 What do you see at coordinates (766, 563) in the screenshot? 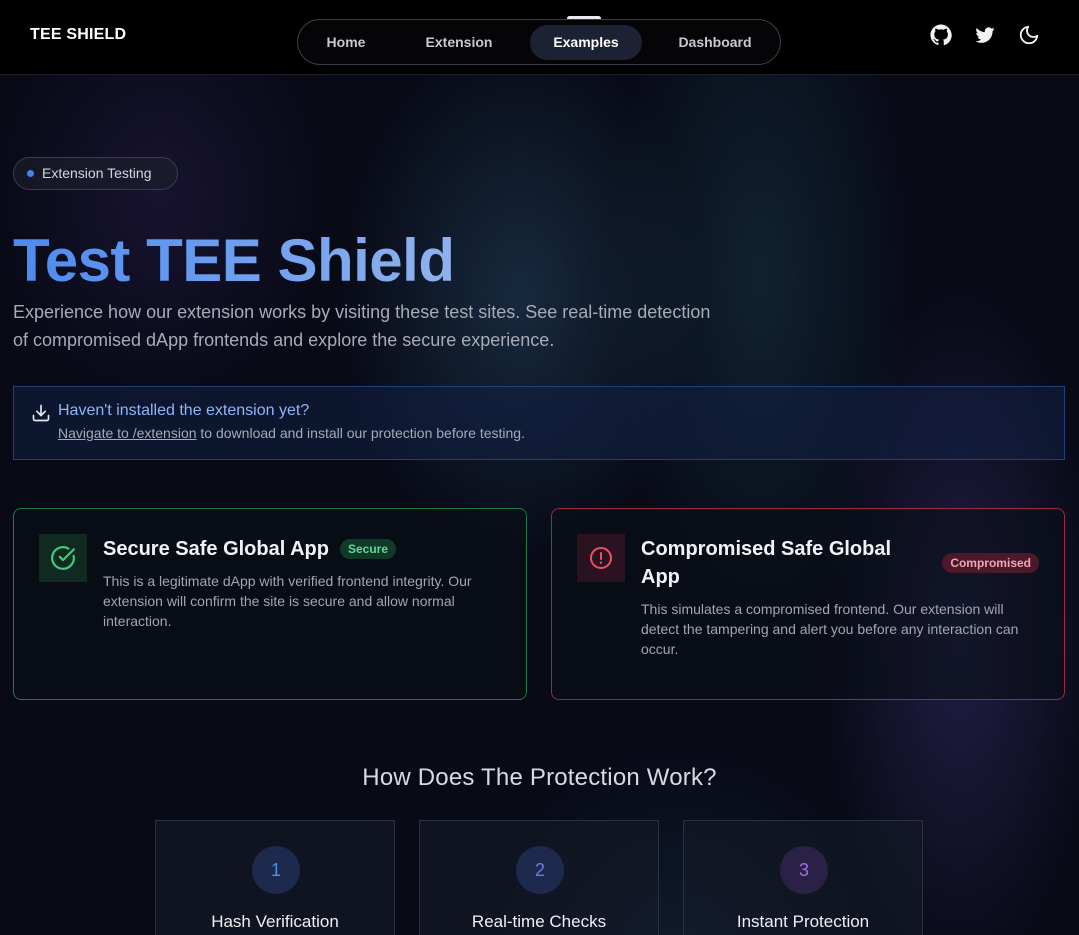
I see `compromised-card-title: Compromised Safe Global App` at bounding box center [766, 563].